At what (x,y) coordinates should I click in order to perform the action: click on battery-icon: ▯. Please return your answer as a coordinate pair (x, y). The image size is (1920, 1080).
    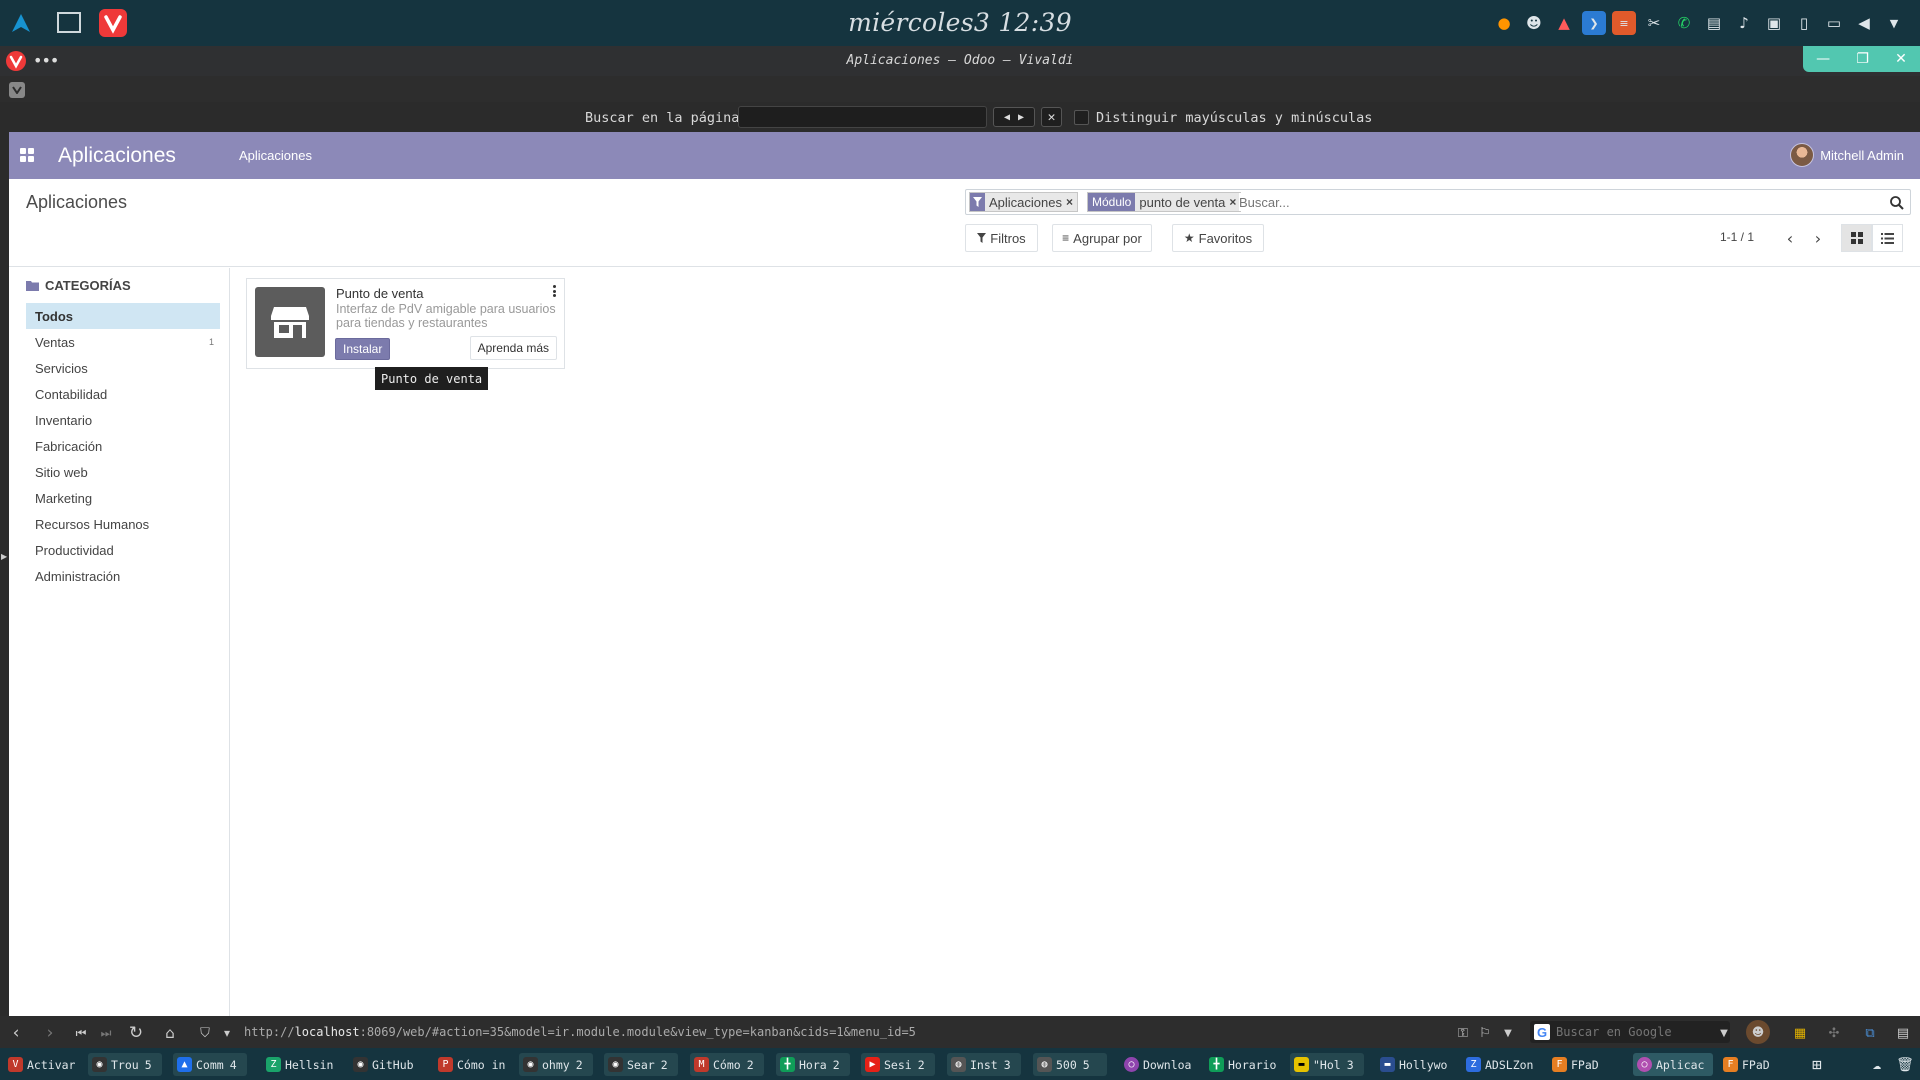
    Looking at the image, I should click on (1804, 23).